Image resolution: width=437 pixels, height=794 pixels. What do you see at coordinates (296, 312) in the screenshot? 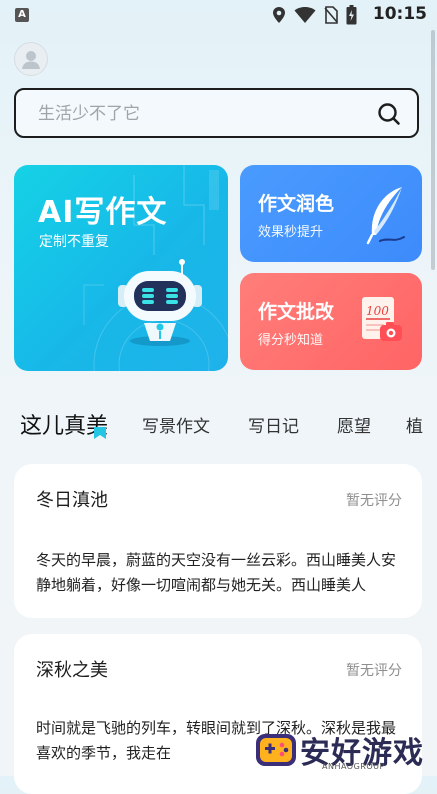
I see `grading-title: 作文批改` at bounding box center [296, 312].